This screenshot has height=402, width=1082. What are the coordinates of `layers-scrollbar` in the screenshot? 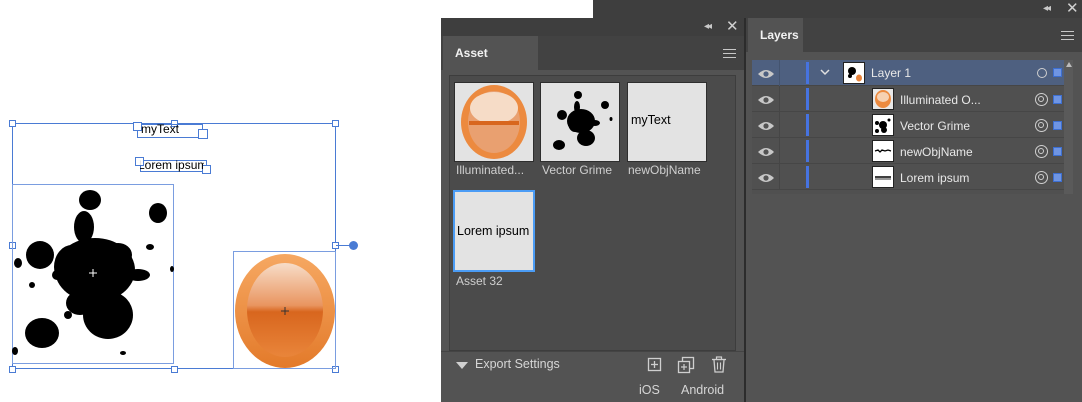 It's located at (1068, 127).